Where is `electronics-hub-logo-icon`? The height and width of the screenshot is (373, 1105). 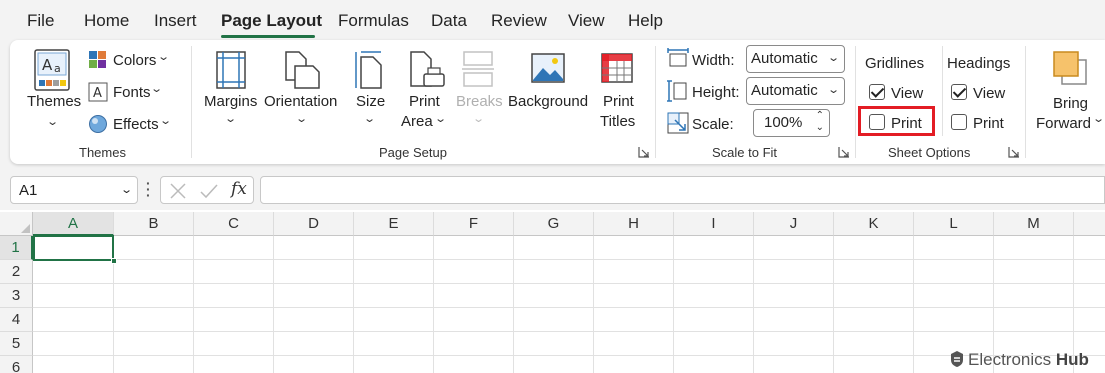 electronics-hub-logo-icon is located at coordinates (957, 359).